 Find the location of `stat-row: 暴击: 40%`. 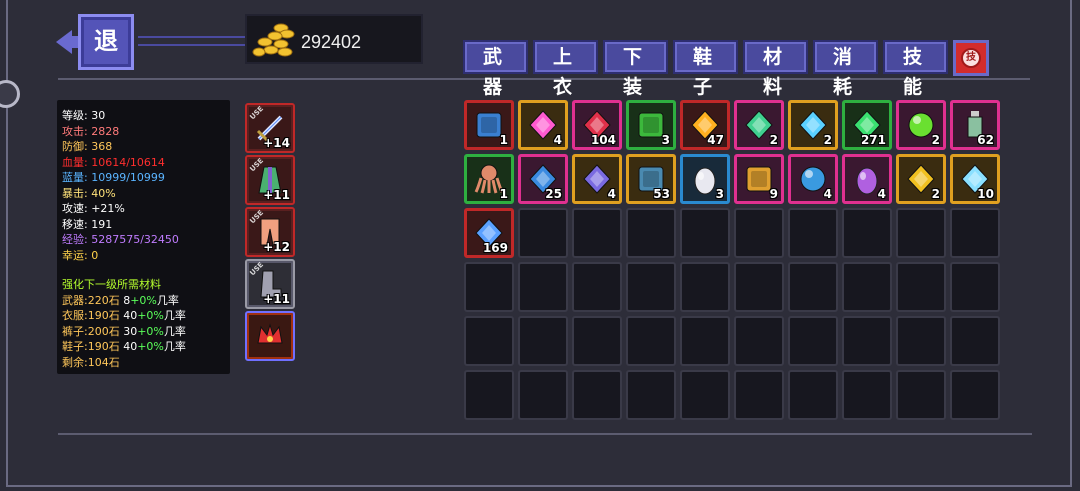

stat-row: 暴击: 40% is located at coordinates (143, 194).